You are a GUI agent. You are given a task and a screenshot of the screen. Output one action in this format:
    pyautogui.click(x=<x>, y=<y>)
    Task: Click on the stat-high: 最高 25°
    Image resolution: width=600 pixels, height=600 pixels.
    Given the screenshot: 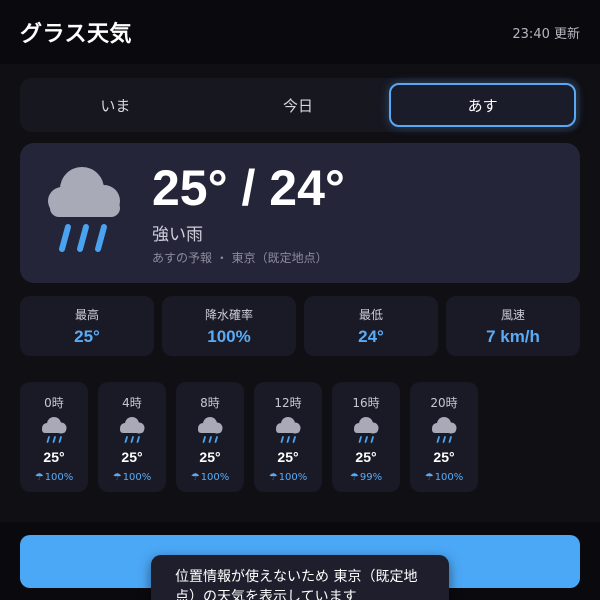 What is the action you would take?
    pyautogui.click(x=87, y=326)
    